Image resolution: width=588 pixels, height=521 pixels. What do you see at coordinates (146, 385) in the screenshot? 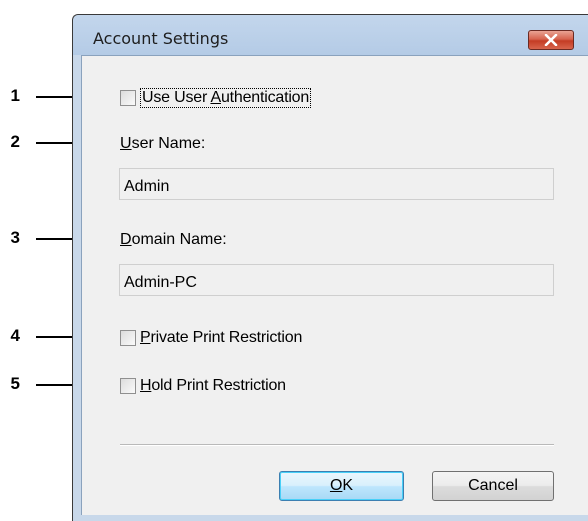
I see `access-key: H` at bounding box center [146, 385].